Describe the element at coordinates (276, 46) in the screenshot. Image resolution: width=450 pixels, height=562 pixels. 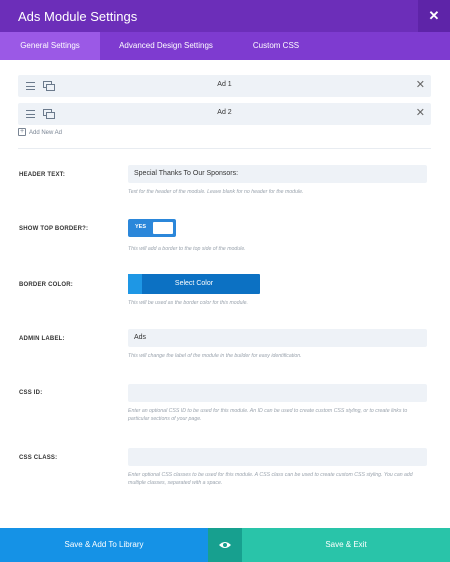
I see `tab-custom-css: Custom CSS` at that location.